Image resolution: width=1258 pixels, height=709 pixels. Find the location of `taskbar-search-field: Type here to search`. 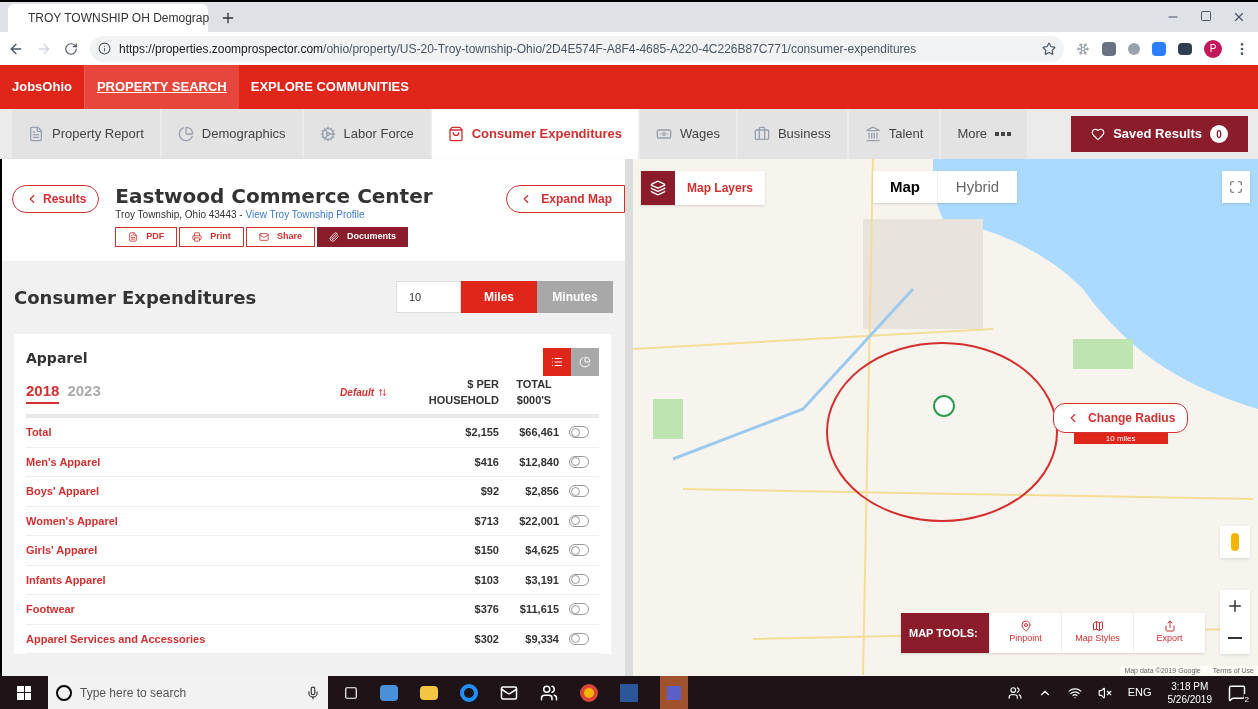

taskbar-search-field: Type here to search is located at coordinates (188, 692).